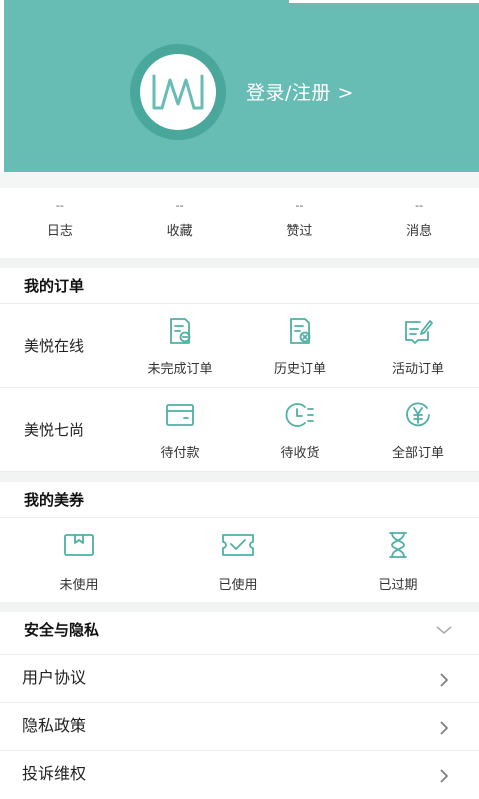  Describe the element at coordinates (418, 346) in the screenshot. I see `order-activity-button: 活动订单` at that location.